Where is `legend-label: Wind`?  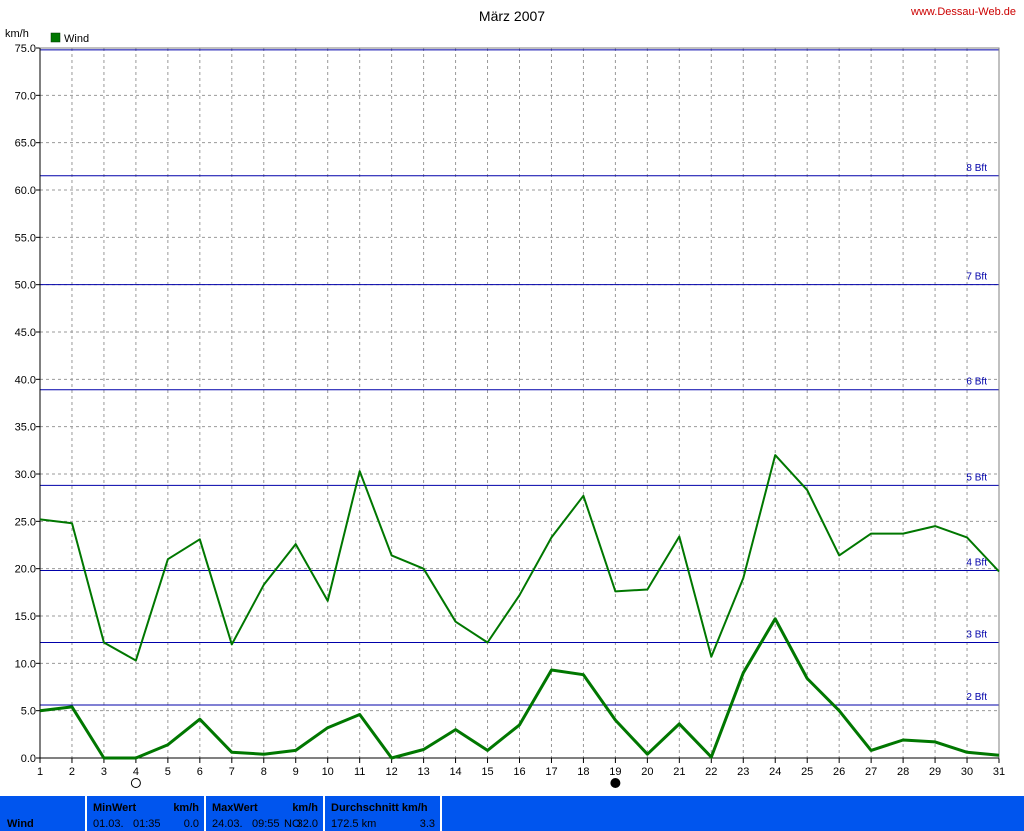 legend-label: Wind is located at coordinates (76, 39).